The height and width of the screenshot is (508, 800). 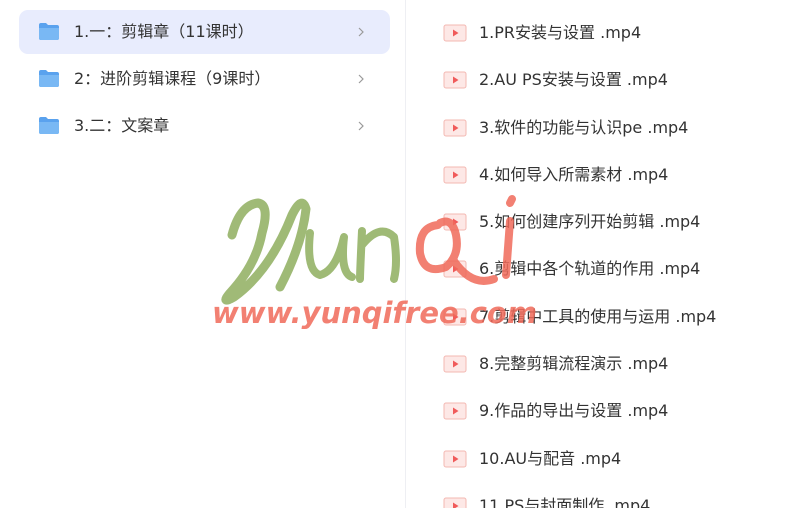 I want to click on folder-list: 1.一：剪辑章（11课时） 2：进阶剪辑课程（9课时） 3.二：文案章, so click(x=204, y=80).